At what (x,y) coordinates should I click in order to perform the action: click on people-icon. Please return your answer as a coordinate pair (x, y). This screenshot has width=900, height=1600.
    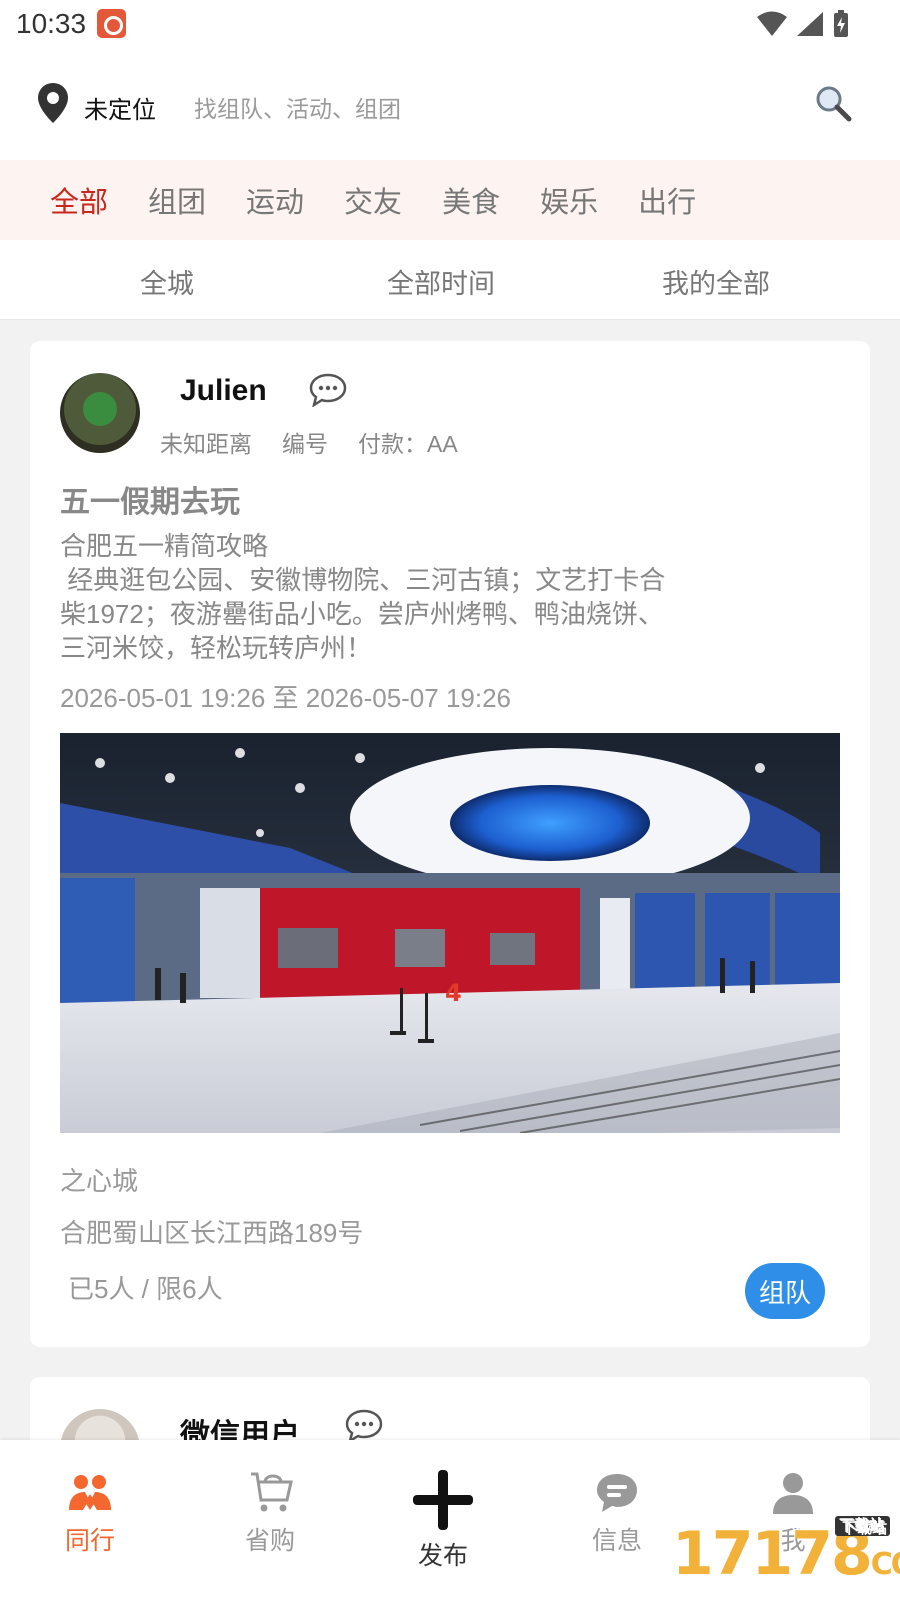
    Looking at the image, I should click on (90, 1492).